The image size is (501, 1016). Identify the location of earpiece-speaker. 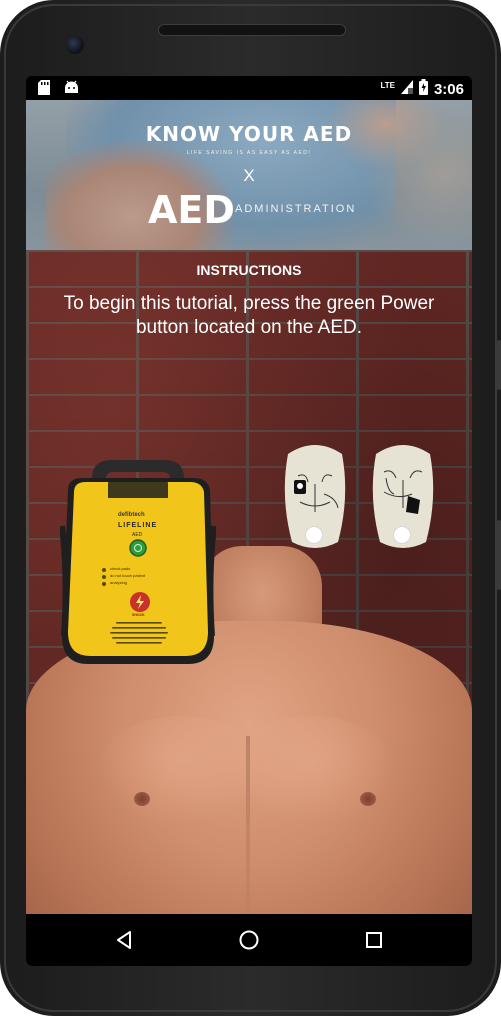
(252, 30).